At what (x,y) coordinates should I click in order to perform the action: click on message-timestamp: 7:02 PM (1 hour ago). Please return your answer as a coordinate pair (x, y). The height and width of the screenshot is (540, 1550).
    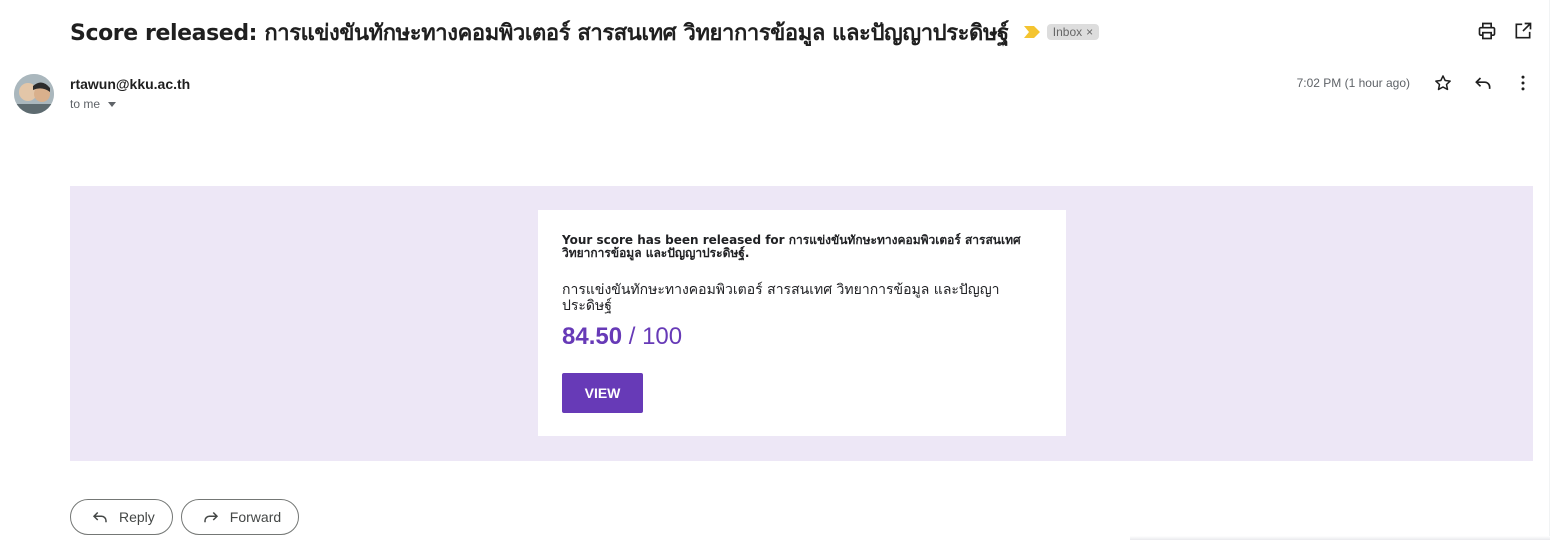
    Looking at the image, I should click on (1353, 83).